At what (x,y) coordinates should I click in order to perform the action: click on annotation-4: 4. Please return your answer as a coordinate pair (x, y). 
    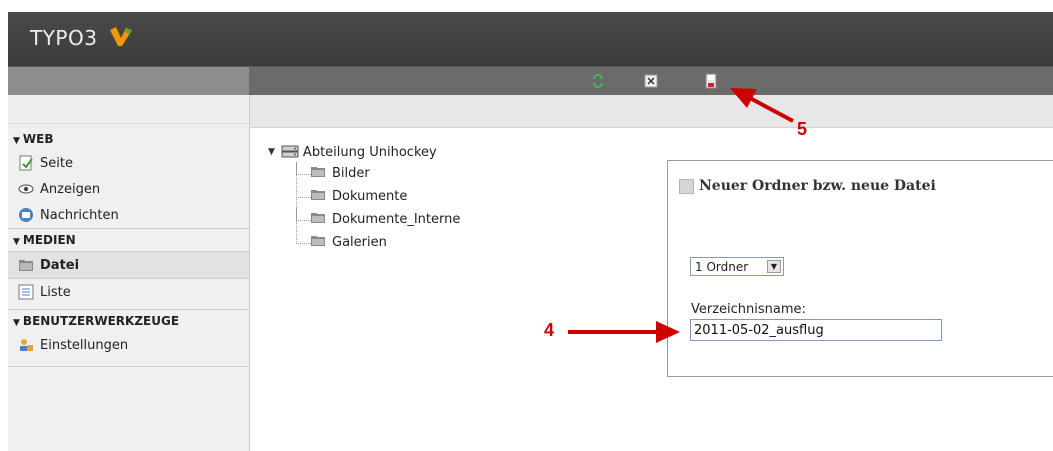
    Looking at the image, I should click on (549, 330).